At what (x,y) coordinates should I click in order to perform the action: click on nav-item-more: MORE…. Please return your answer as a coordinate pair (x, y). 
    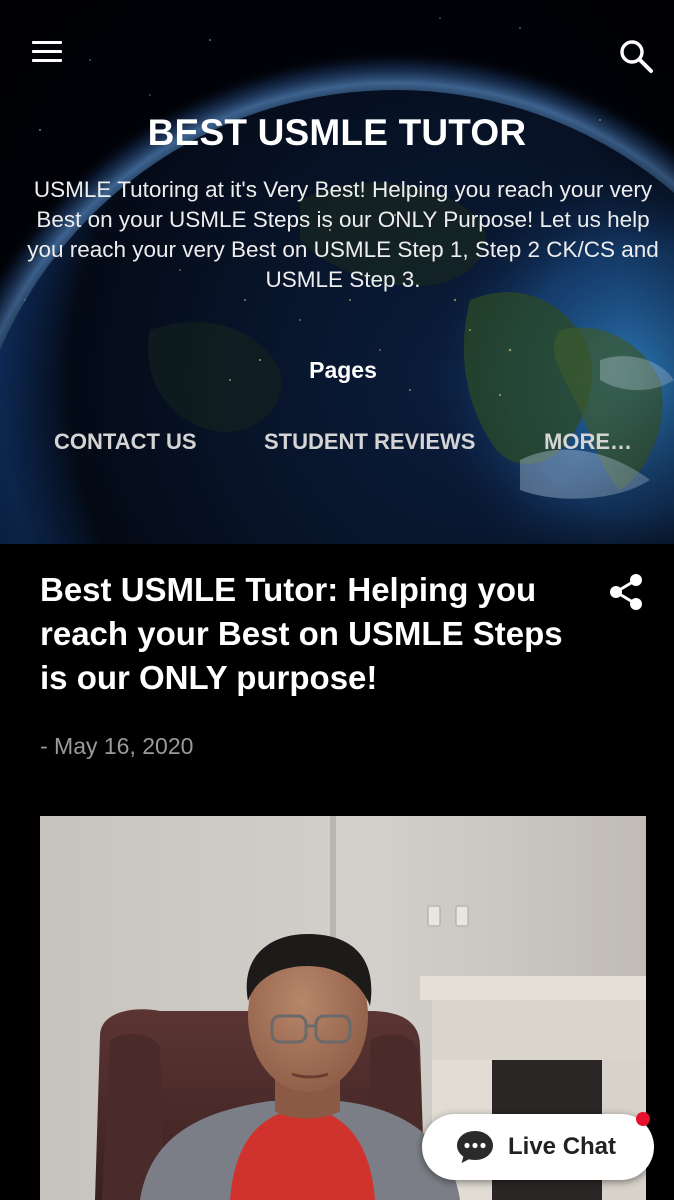
    Looking at the image, I should click on (588, 442).